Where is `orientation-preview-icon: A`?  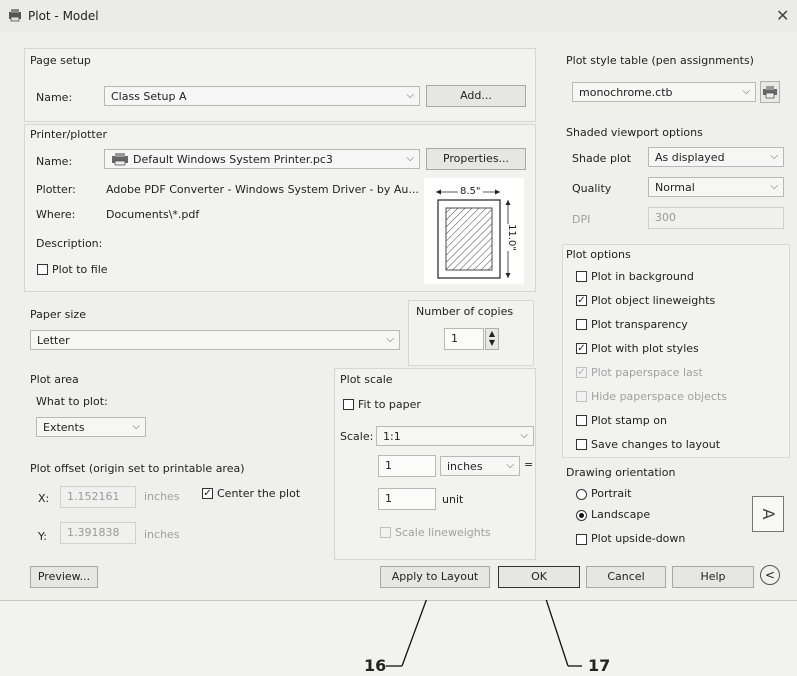
orientation-preview-icon: A is located at coordinates (768, 514).